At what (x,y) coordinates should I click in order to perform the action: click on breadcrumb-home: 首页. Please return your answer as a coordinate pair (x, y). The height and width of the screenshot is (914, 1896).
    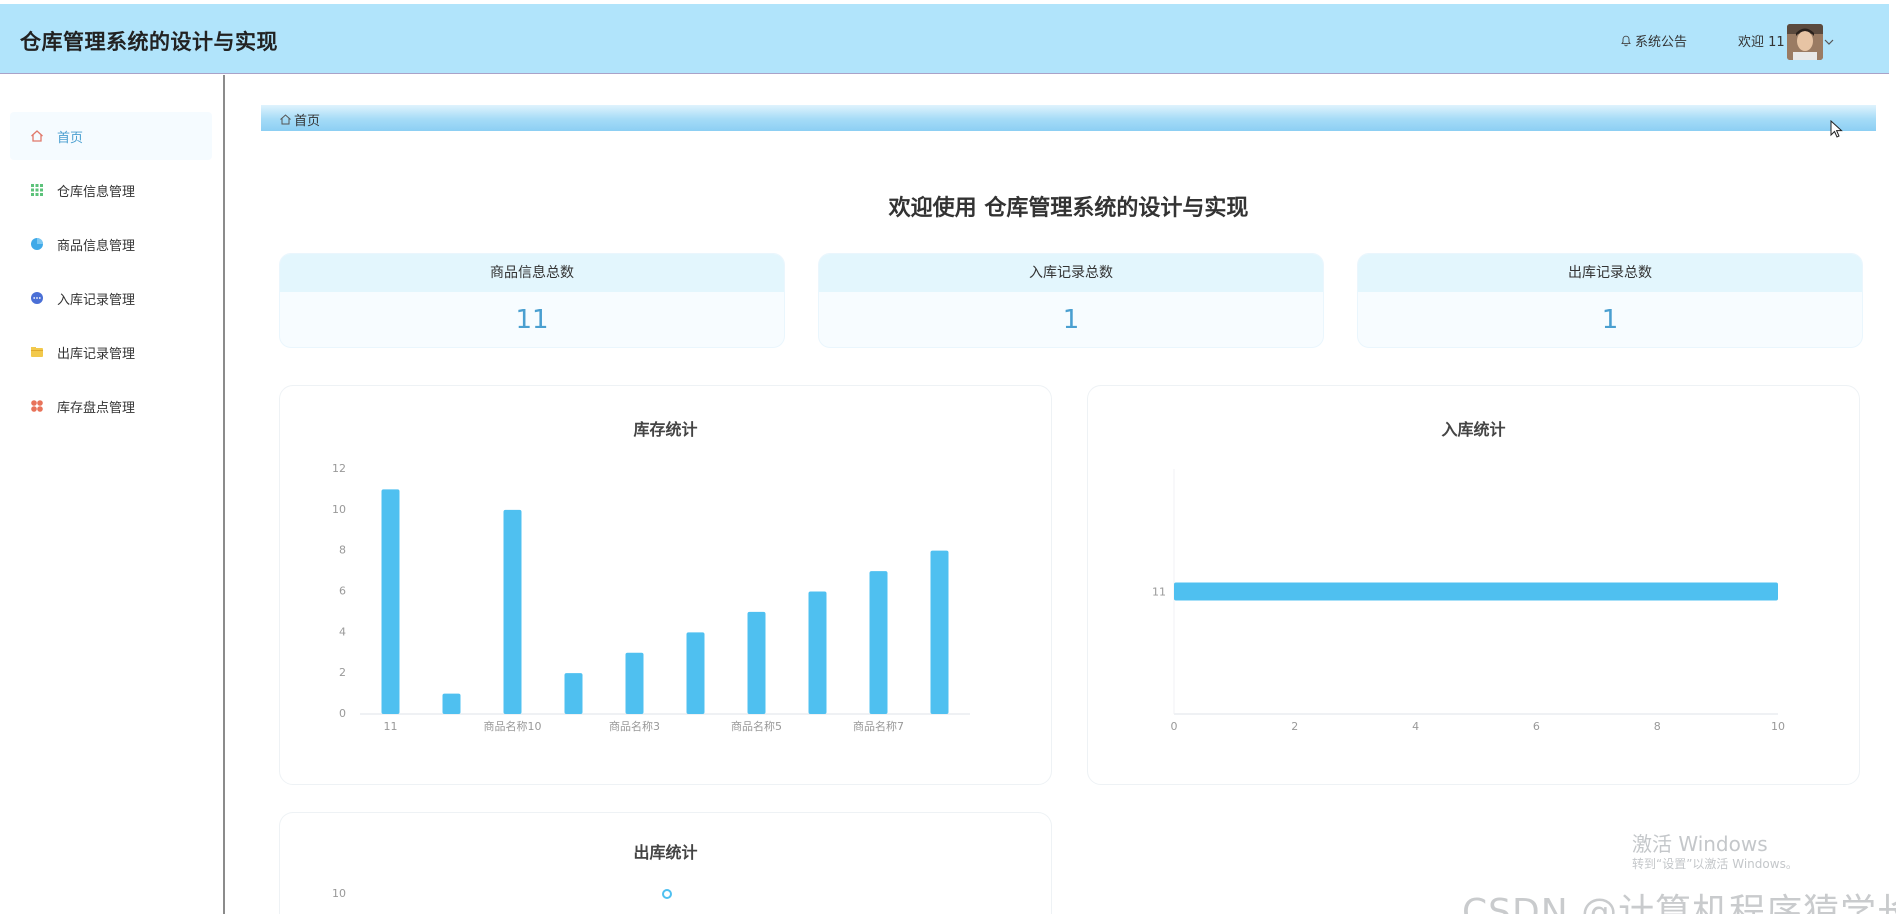
    Looking at the image, I should click on (299, 119).